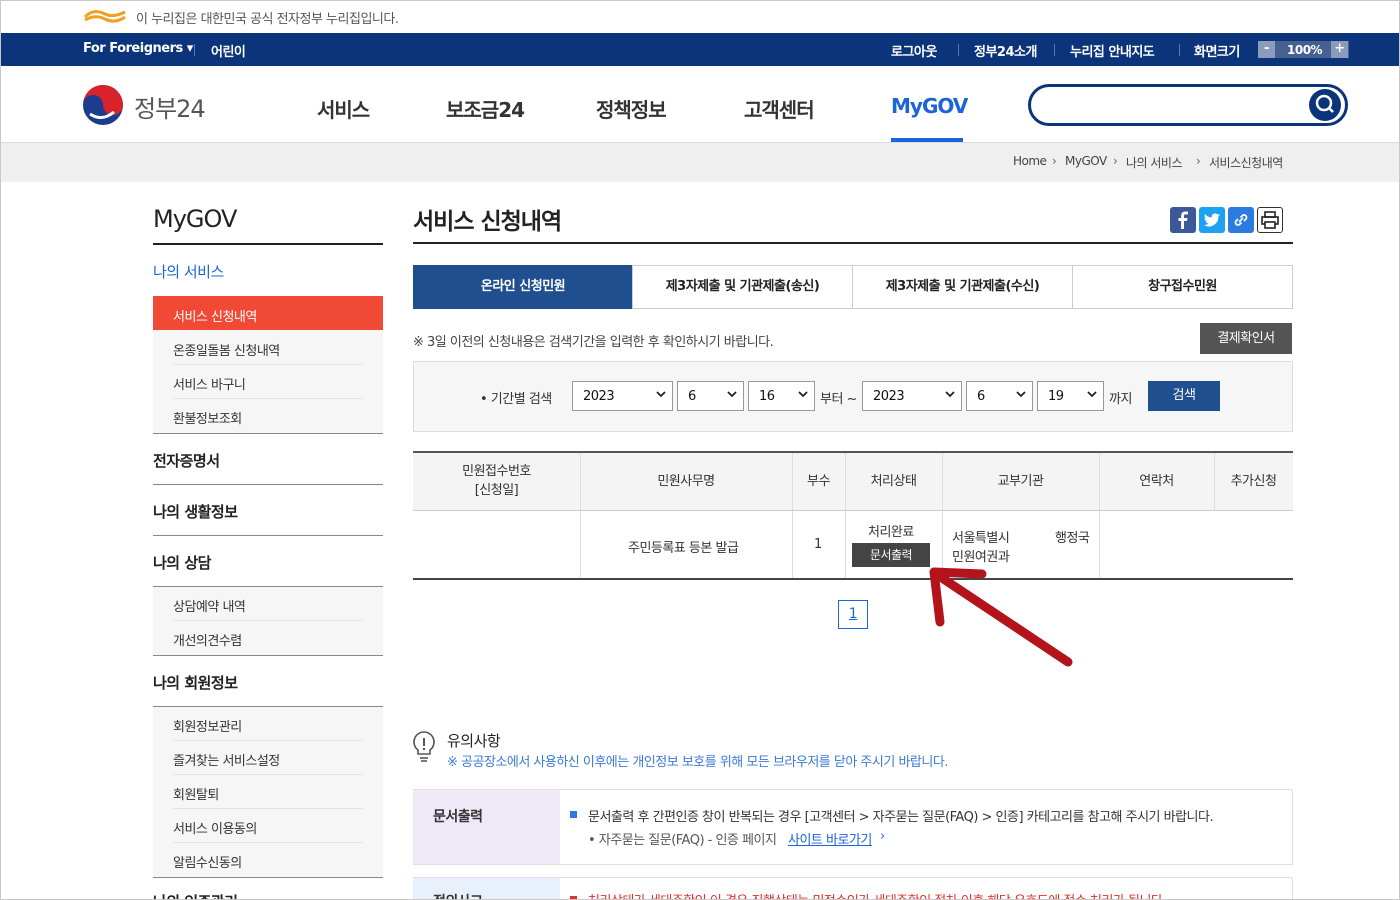 This screenshot has width=1400, height=900. What do you see at coordinates (1154, 162) in the screenshot?
I see `breadcrumb-my-services: 나의 서비스` at bounding box center [1154, 162].